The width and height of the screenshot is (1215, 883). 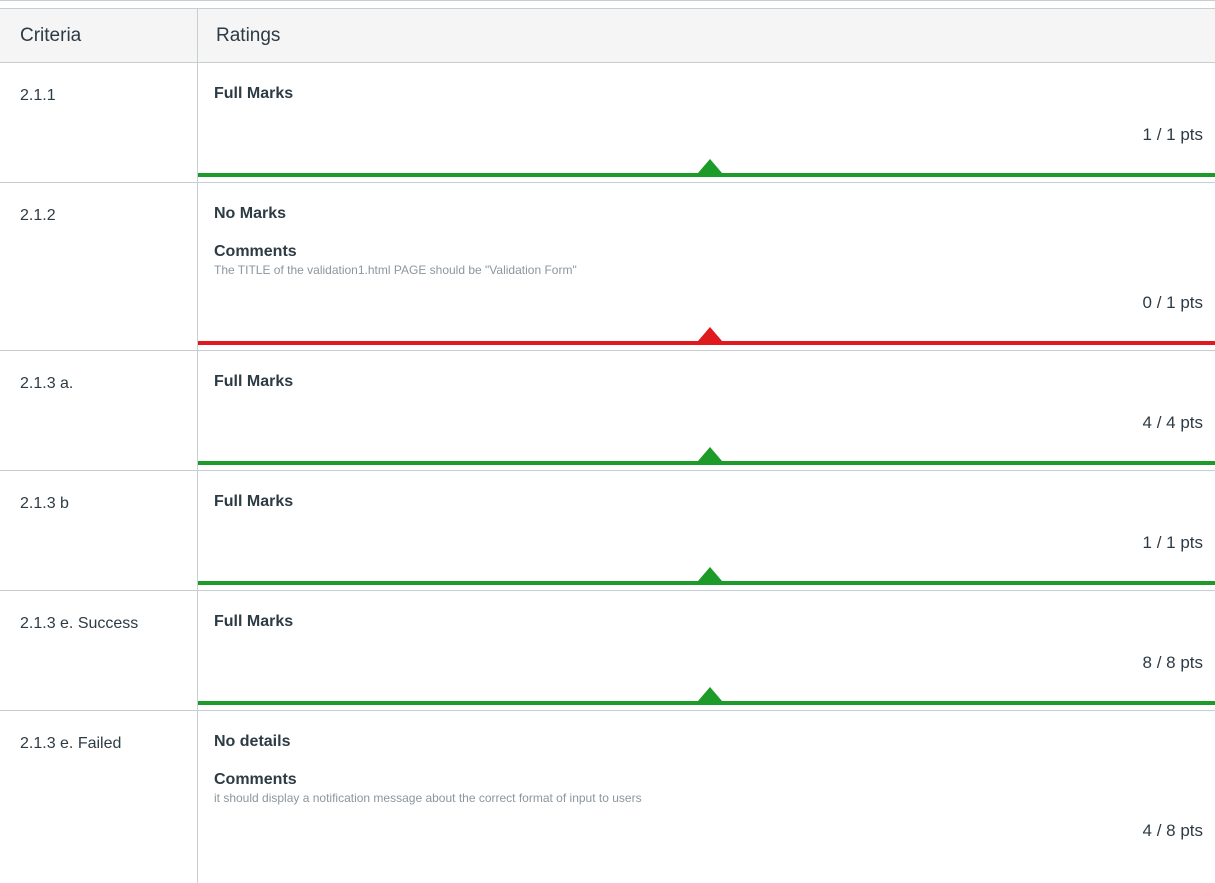 What do you see at coordinates (1172, 662) in the screenshot?
I see `points-value: 8 / 8 pts` at bounding box center [1172, 662].